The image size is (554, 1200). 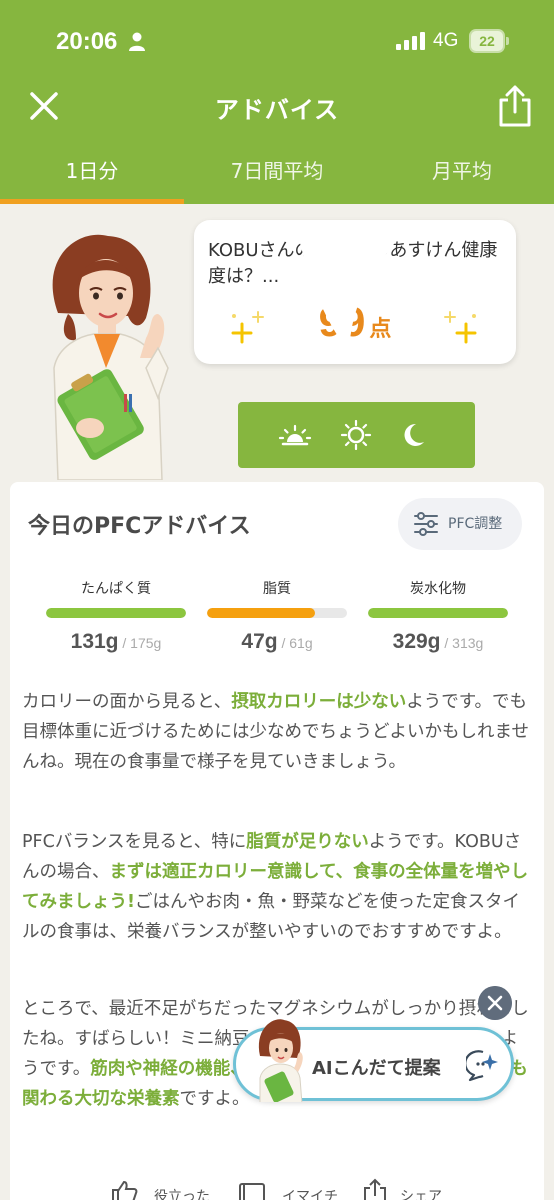 What do you see at coordinates (355, 286) in the screenshot?
I see `bubble-tail` at bounding box center [355, 286].